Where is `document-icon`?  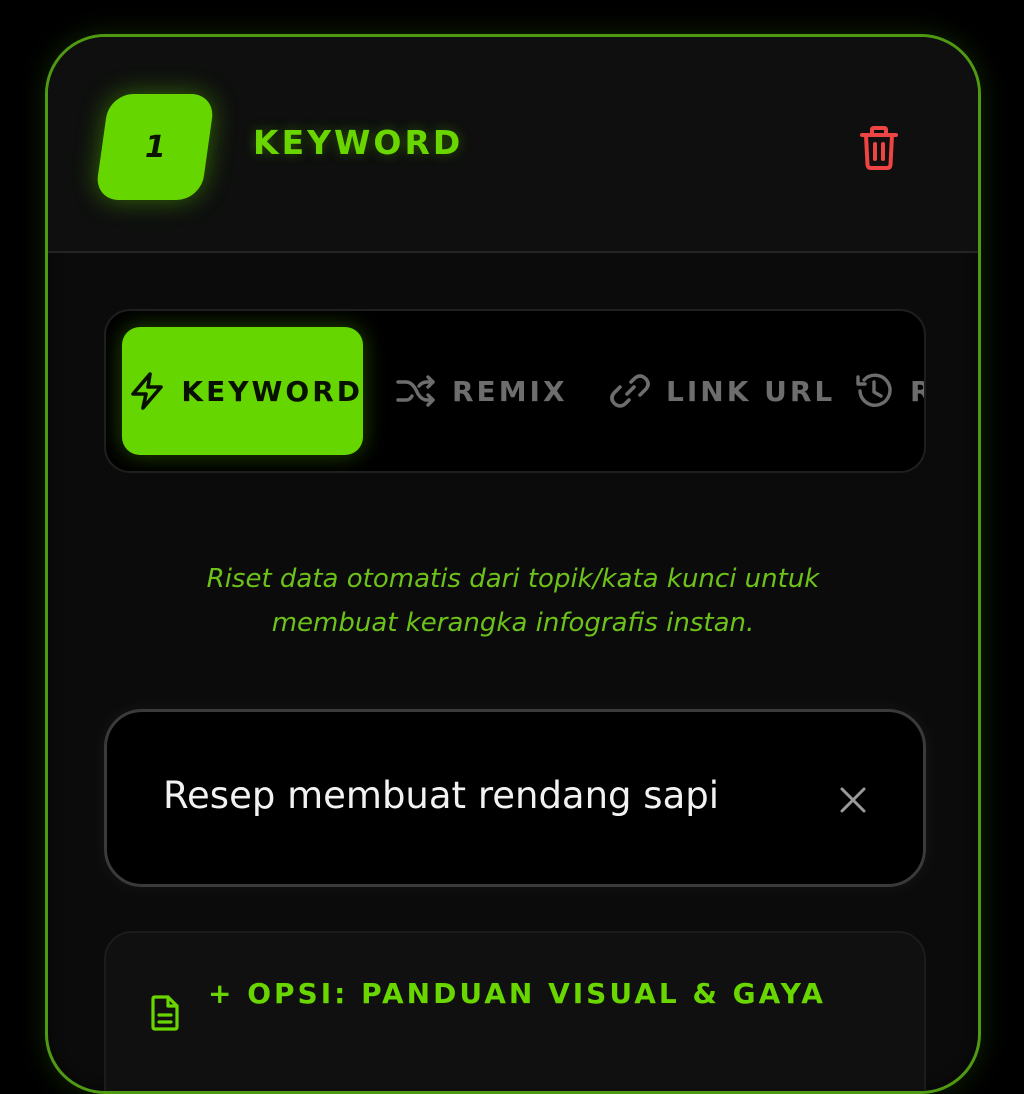
document-icon is located at coordinates (165, 1013).